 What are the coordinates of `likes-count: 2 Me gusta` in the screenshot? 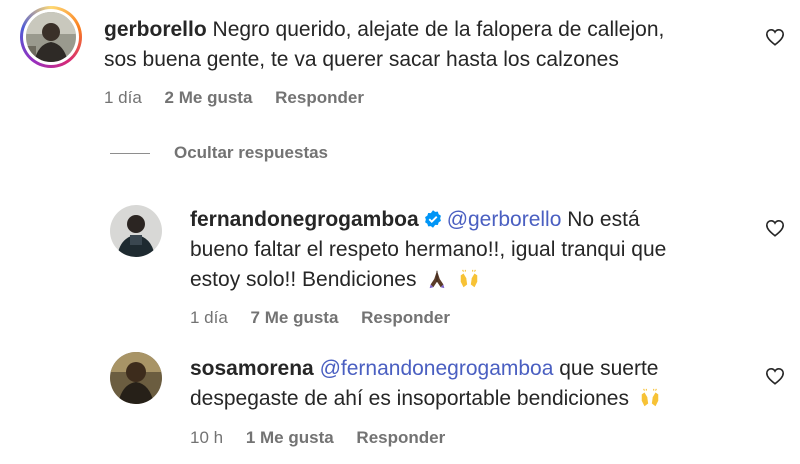 It's located at (209, 97).